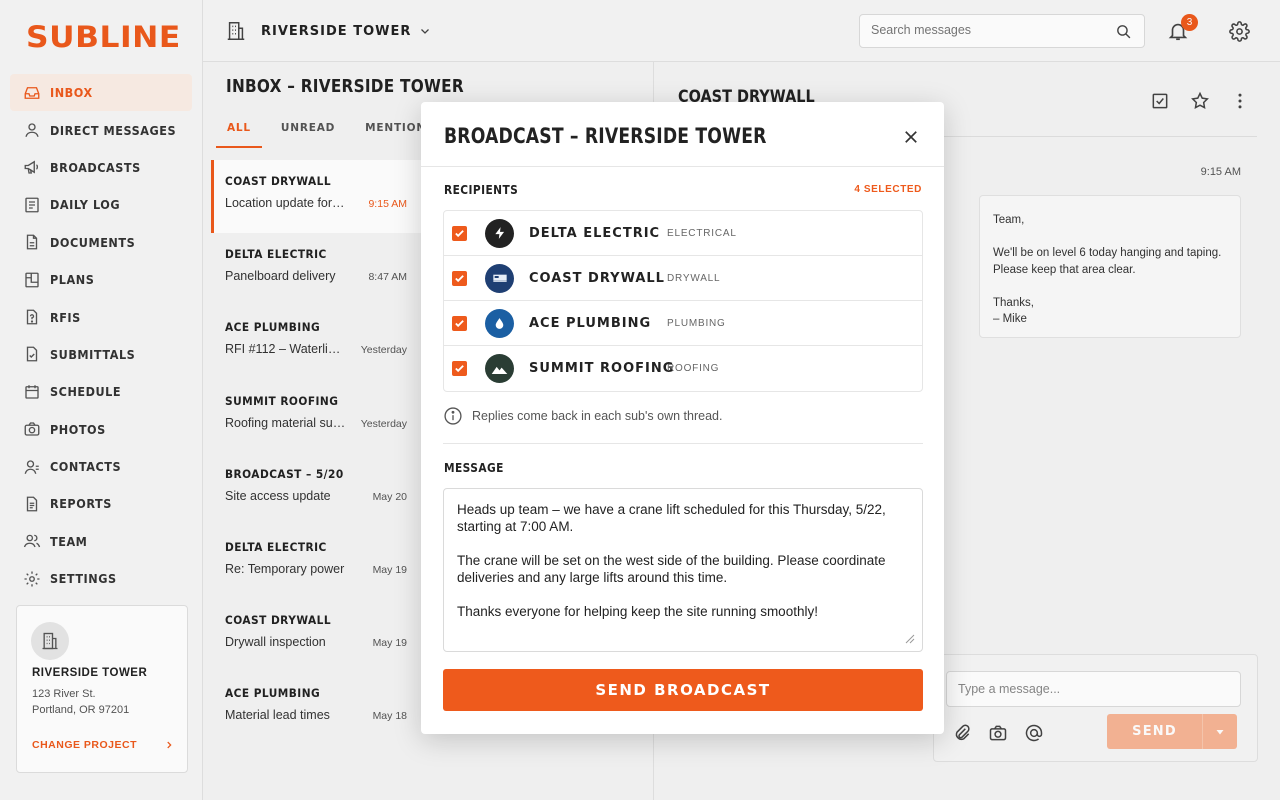 The image size is (1280, 800). What do you see at coordinates (910, 639) in the screenshot?
I see `resize-grip-icon` at bounding box center [910, 639].